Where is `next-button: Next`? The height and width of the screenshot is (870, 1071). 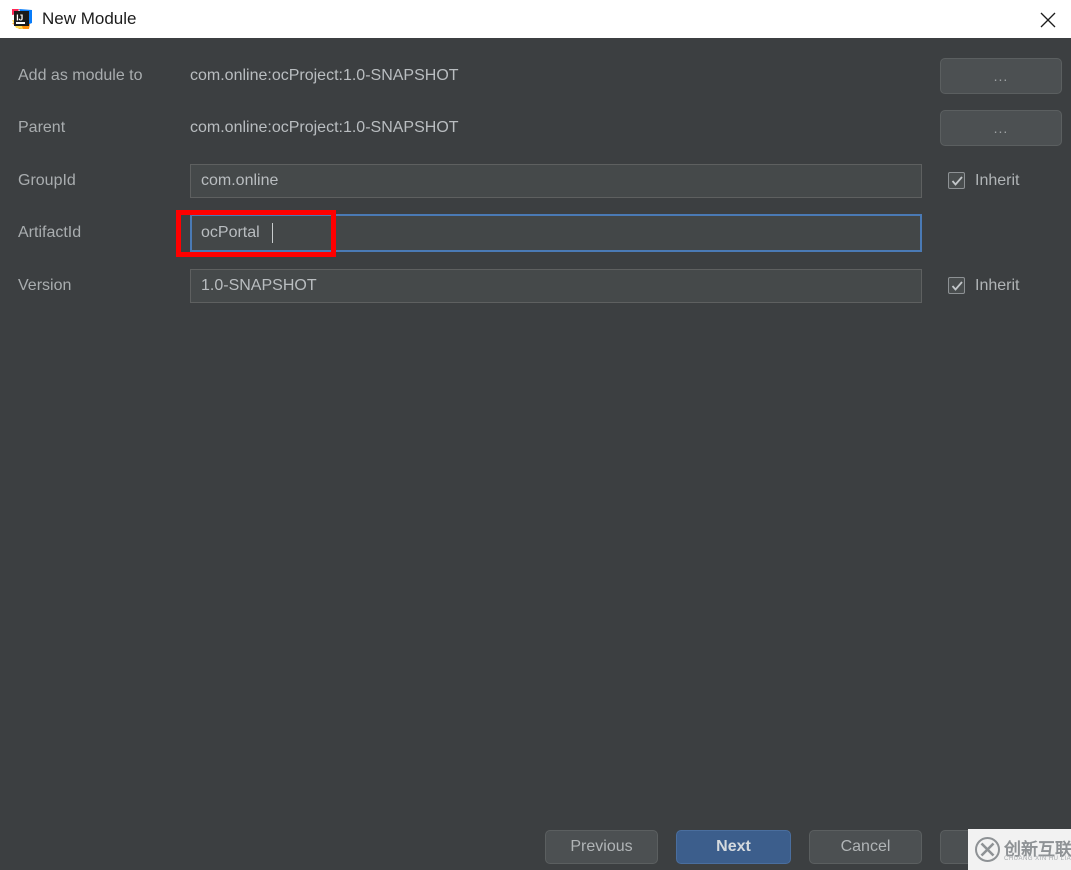
next-button: Next is located at coordinates (733, 847).